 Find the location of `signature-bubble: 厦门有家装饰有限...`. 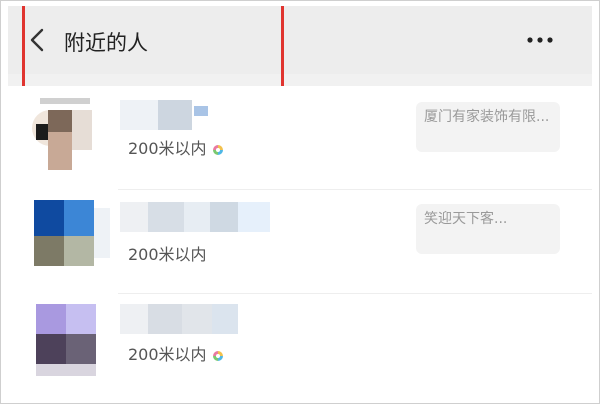

signature-bubble: 厦门有家装饰有限... is located at coordinates (488, 127).